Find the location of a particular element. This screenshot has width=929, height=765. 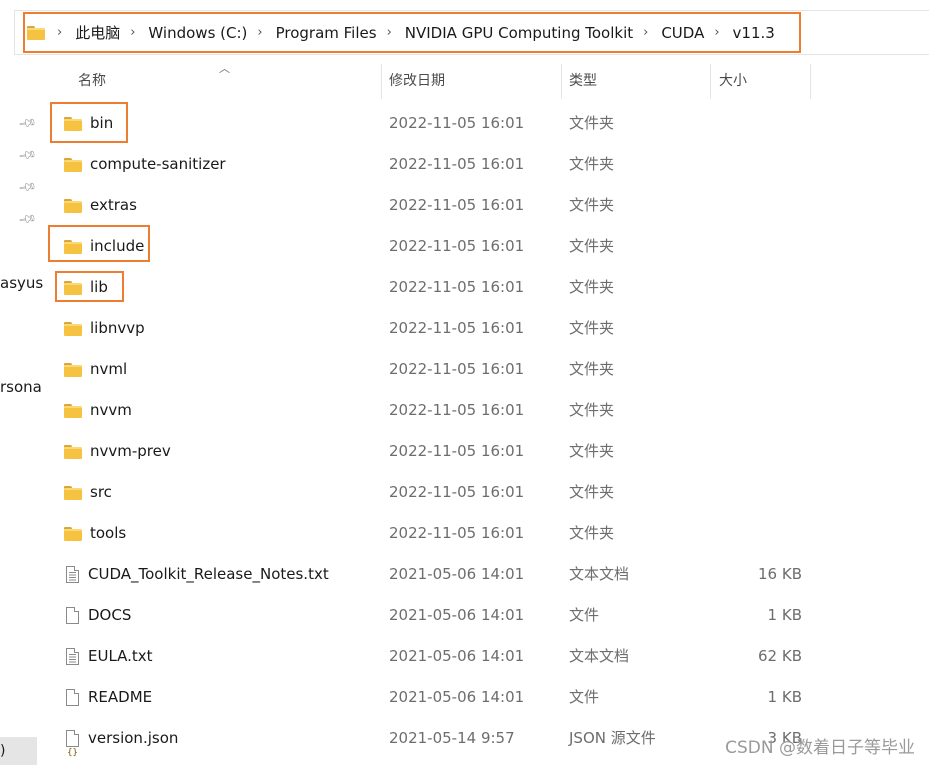

file-name: nvvm-prev is located at coordinates (130, 451).